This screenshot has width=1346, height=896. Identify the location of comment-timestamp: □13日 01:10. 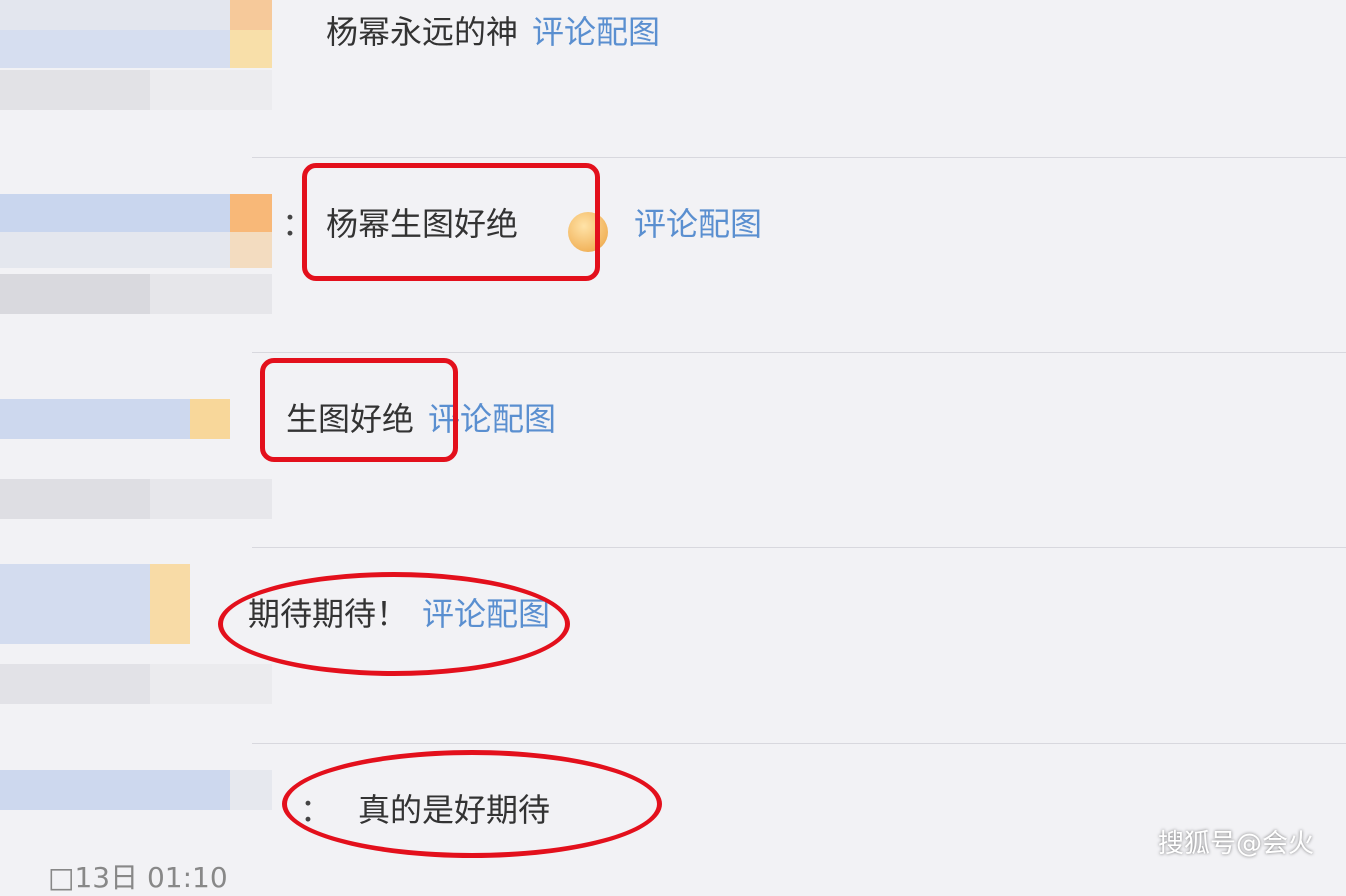
(138, 877).